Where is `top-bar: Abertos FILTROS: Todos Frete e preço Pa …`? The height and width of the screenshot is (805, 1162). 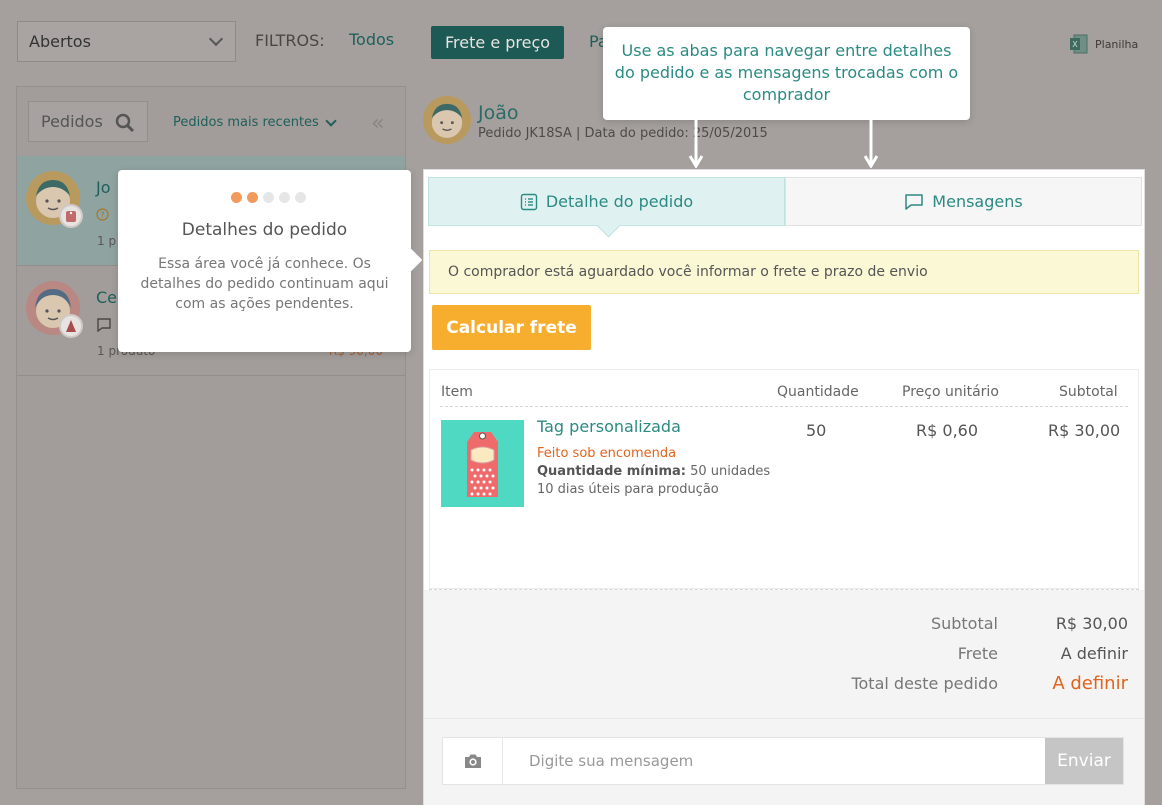 top-bar: Abertos FILTROS: Todos Frete e preço Pa … is located at coordinates (581, 43).